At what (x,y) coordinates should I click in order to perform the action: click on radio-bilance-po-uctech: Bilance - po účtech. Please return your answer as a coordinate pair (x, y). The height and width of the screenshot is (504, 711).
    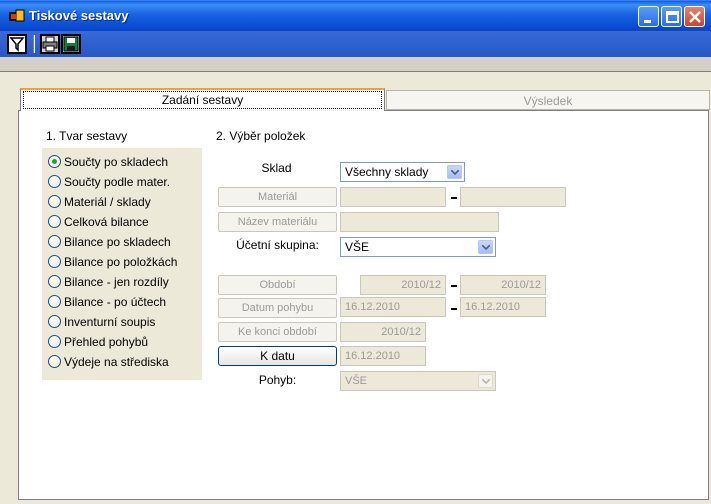
    Looking at the image, I should click on (122, 302).